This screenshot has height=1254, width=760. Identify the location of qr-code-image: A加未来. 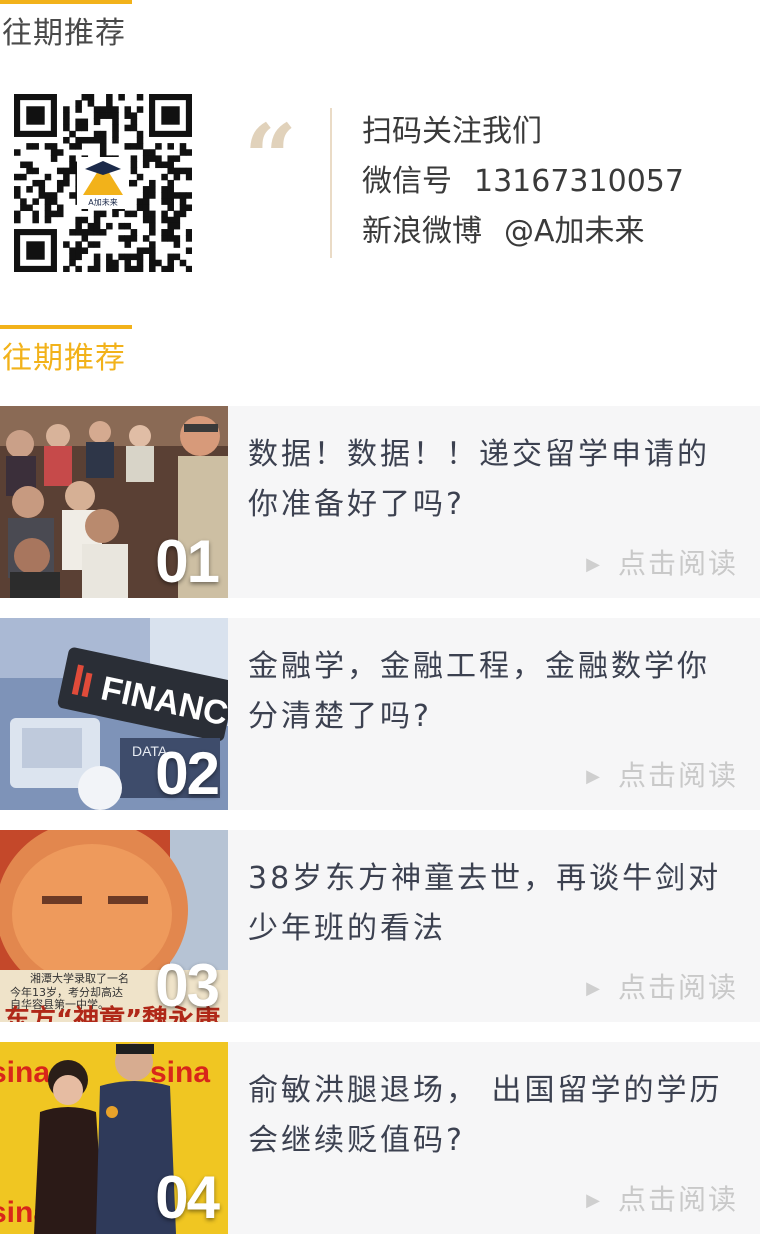
(103, 183).